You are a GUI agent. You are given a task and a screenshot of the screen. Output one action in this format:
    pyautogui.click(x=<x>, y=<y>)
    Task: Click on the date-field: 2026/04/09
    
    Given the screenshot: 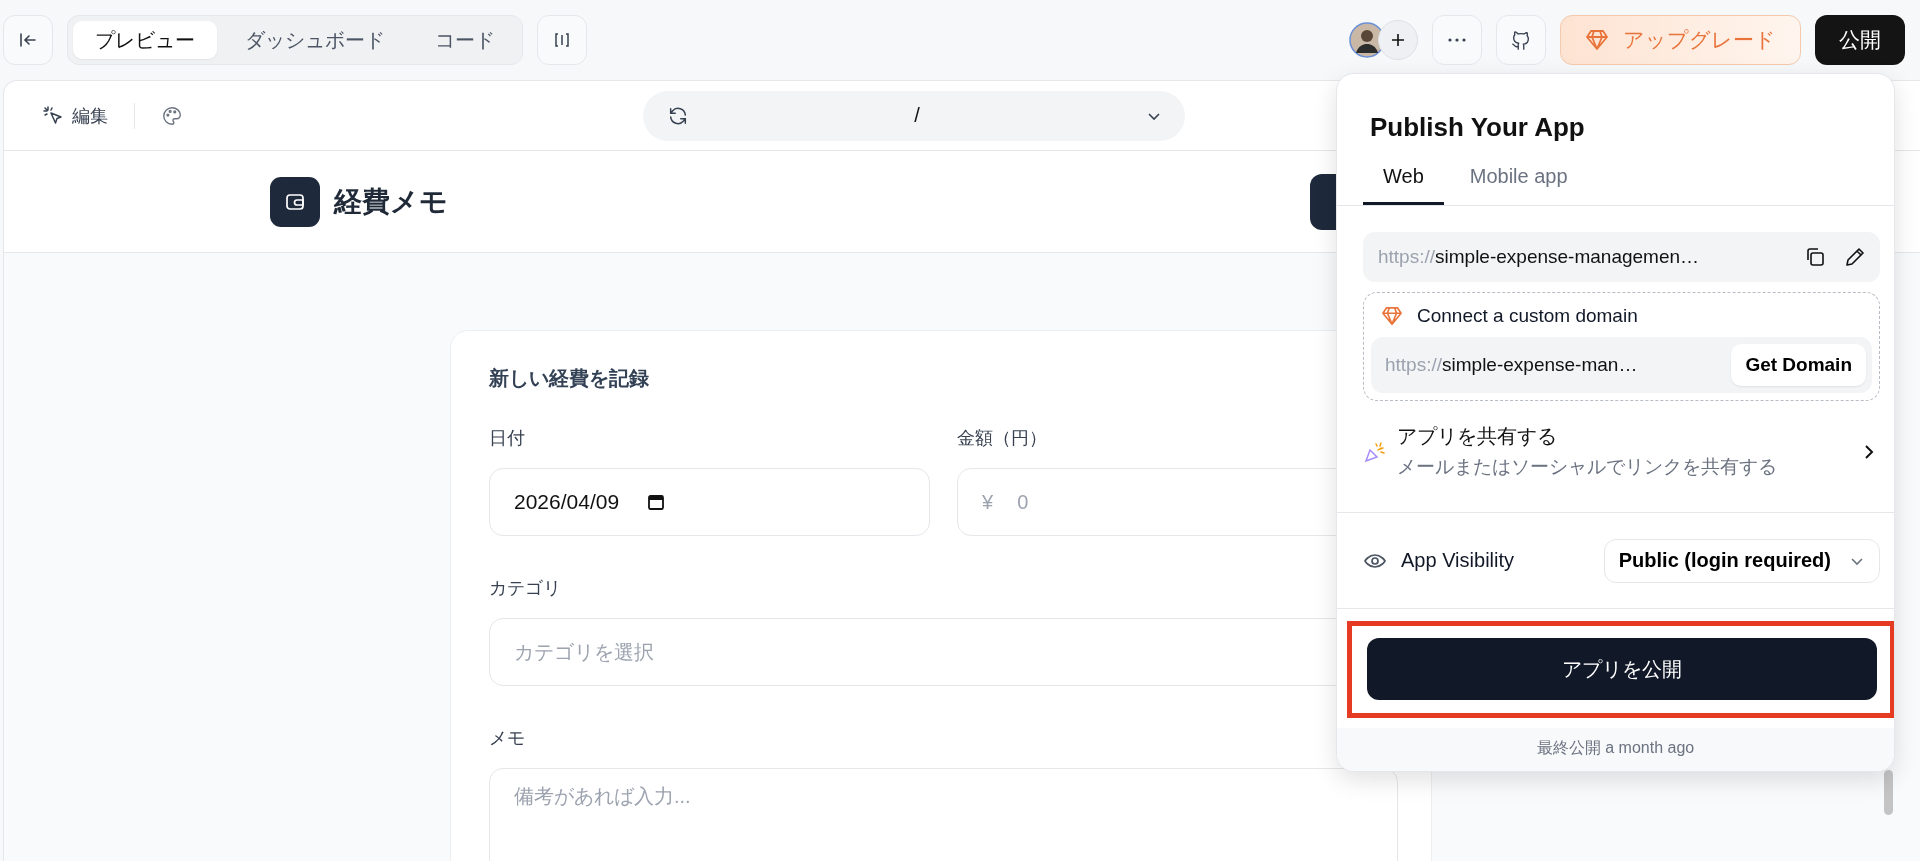 What is the action you would take?
    pyautogui.click(x=709, y=502)
    